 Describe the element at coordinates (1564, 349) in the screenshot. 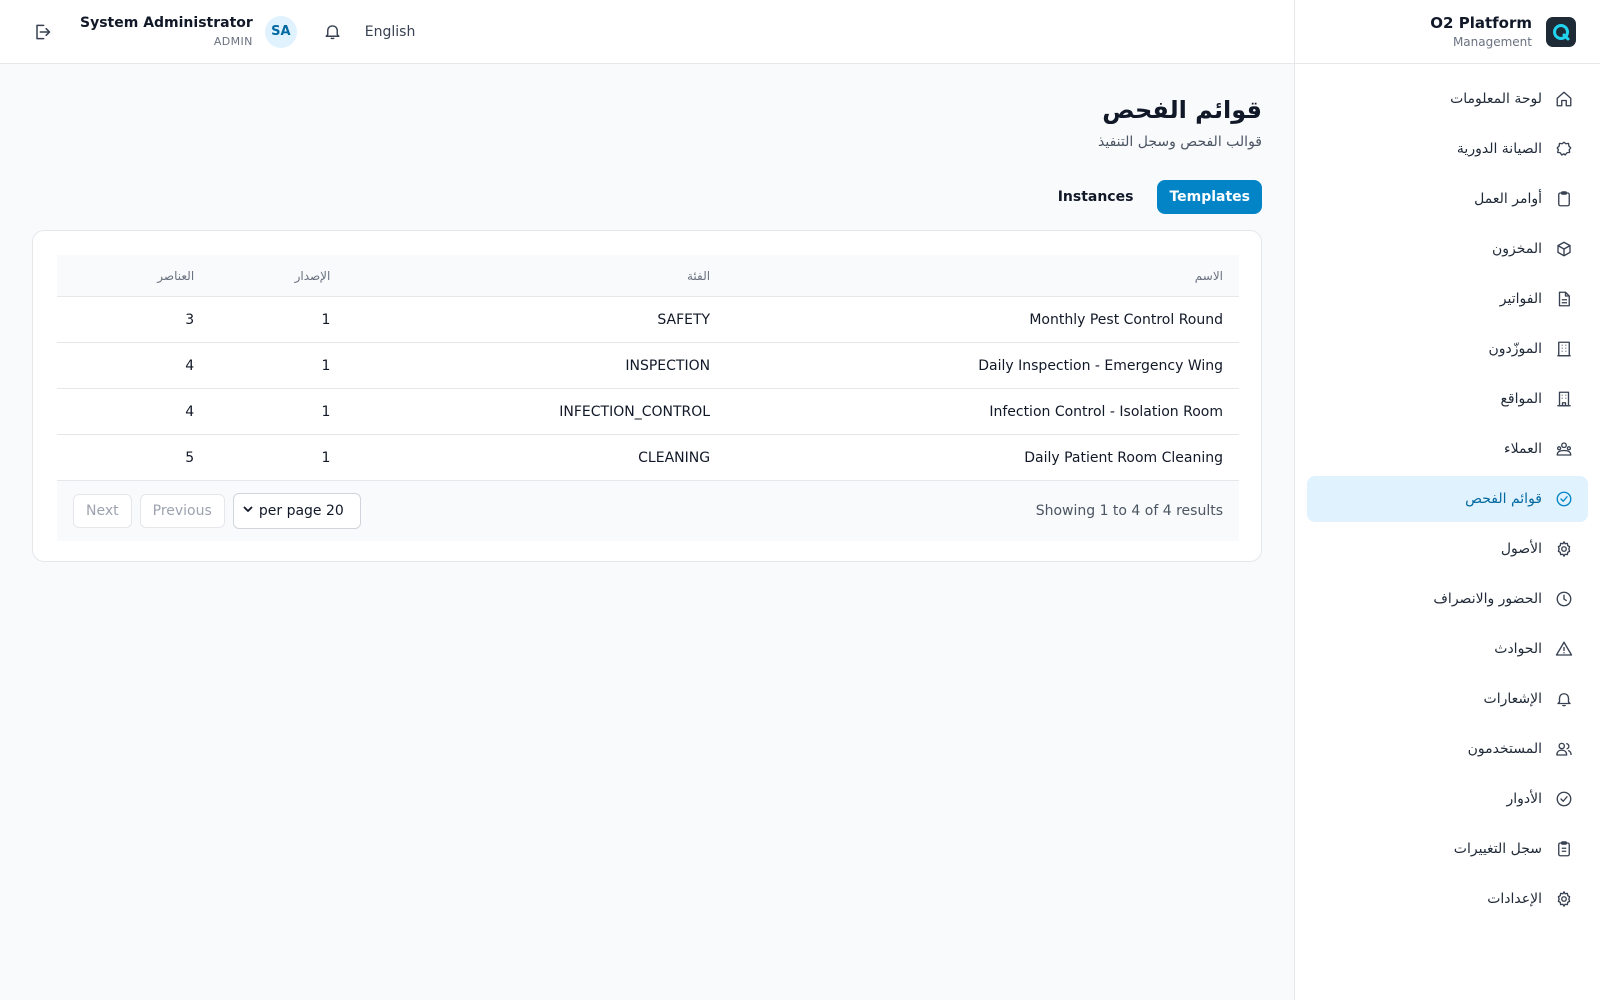

I see `building-icon` at that location.